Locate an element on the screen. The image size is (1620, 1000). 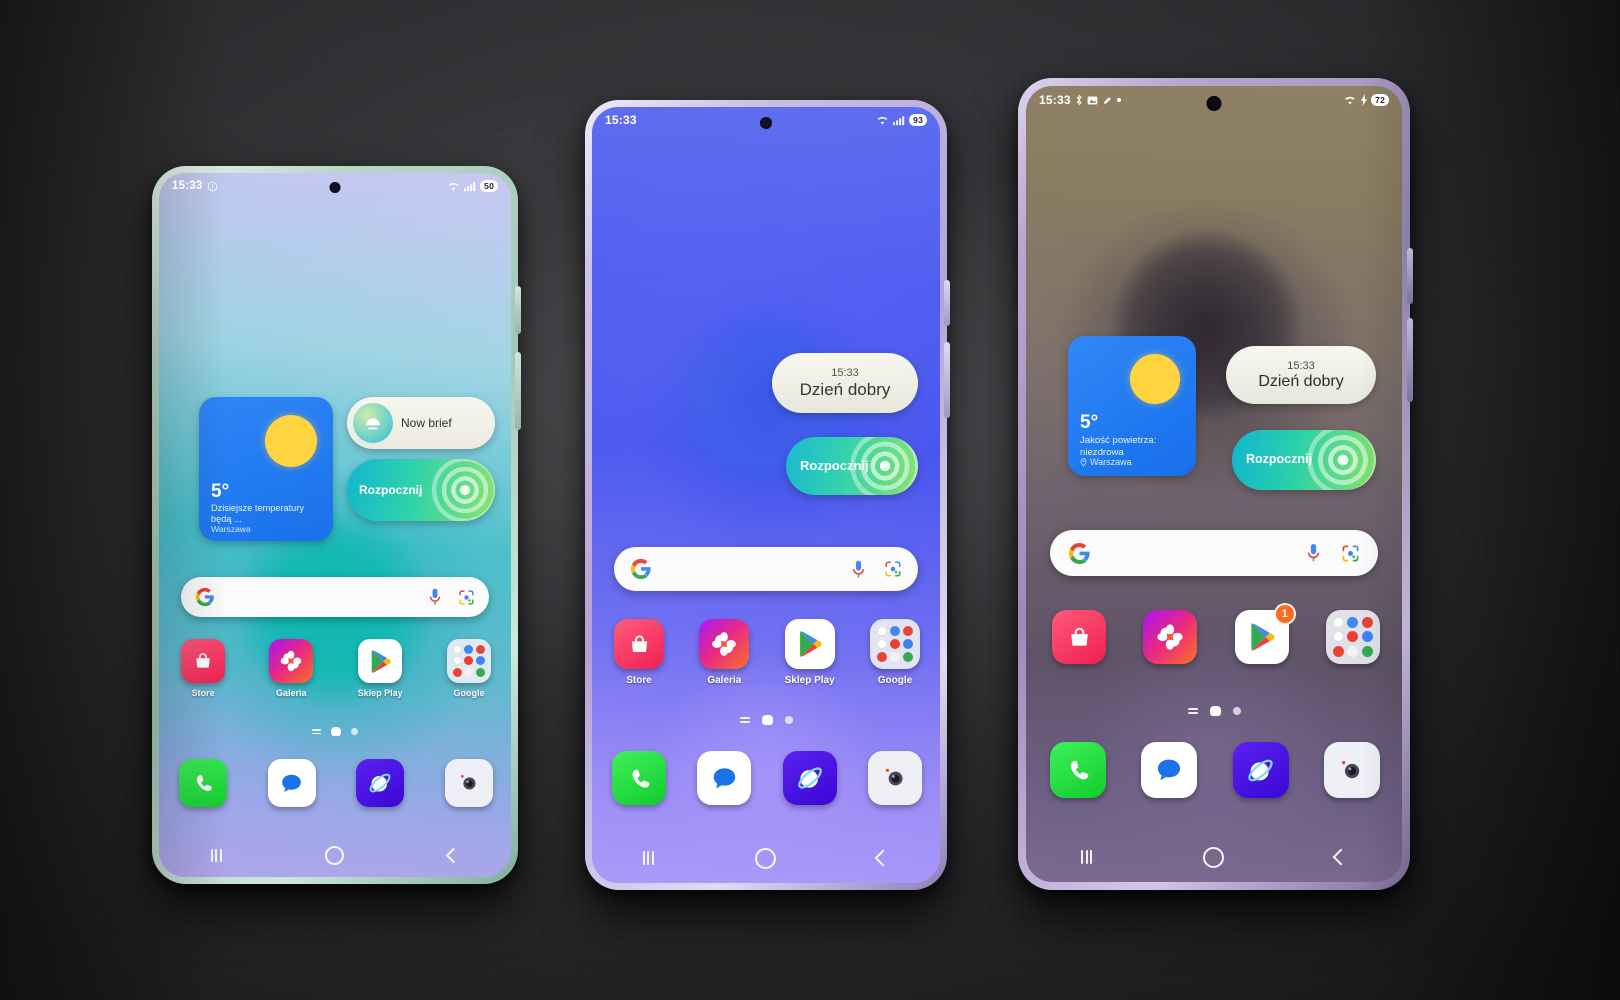
dock is located at coordinates (1215, 770).